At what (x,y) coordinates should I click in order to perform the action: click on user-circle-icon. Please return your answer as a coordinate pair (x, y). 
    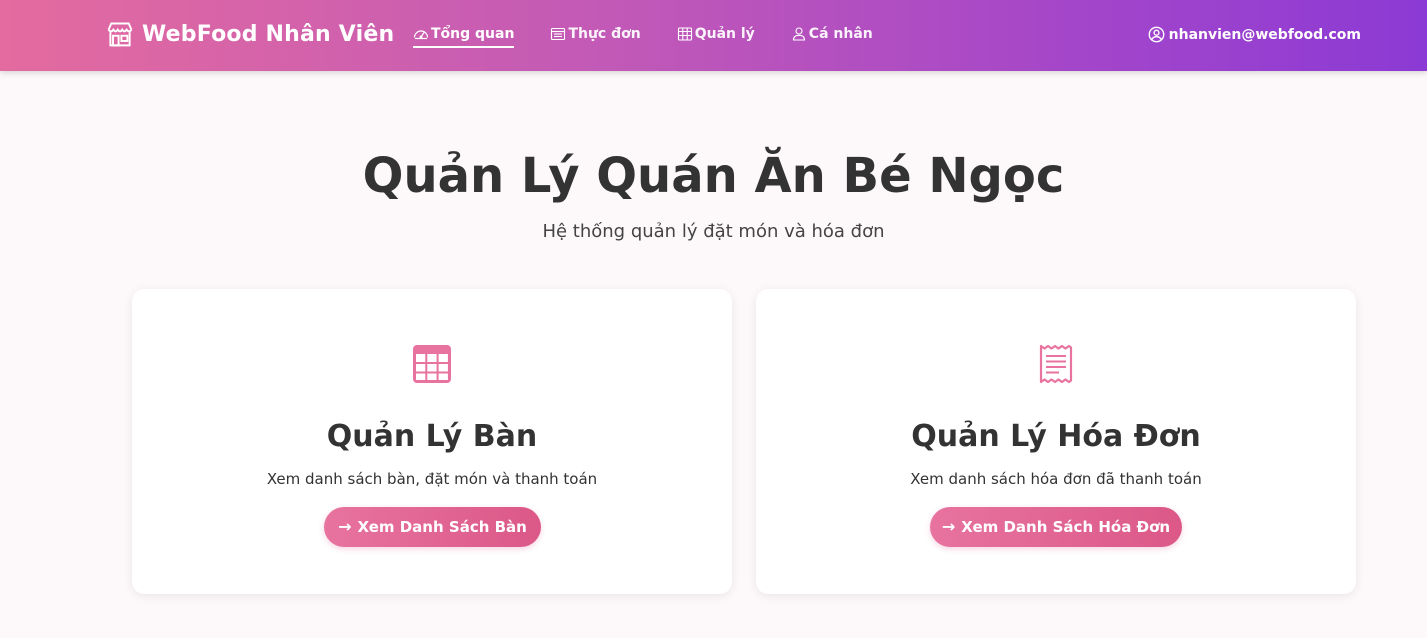
    Looking at the image, I should click on (1156, 34).